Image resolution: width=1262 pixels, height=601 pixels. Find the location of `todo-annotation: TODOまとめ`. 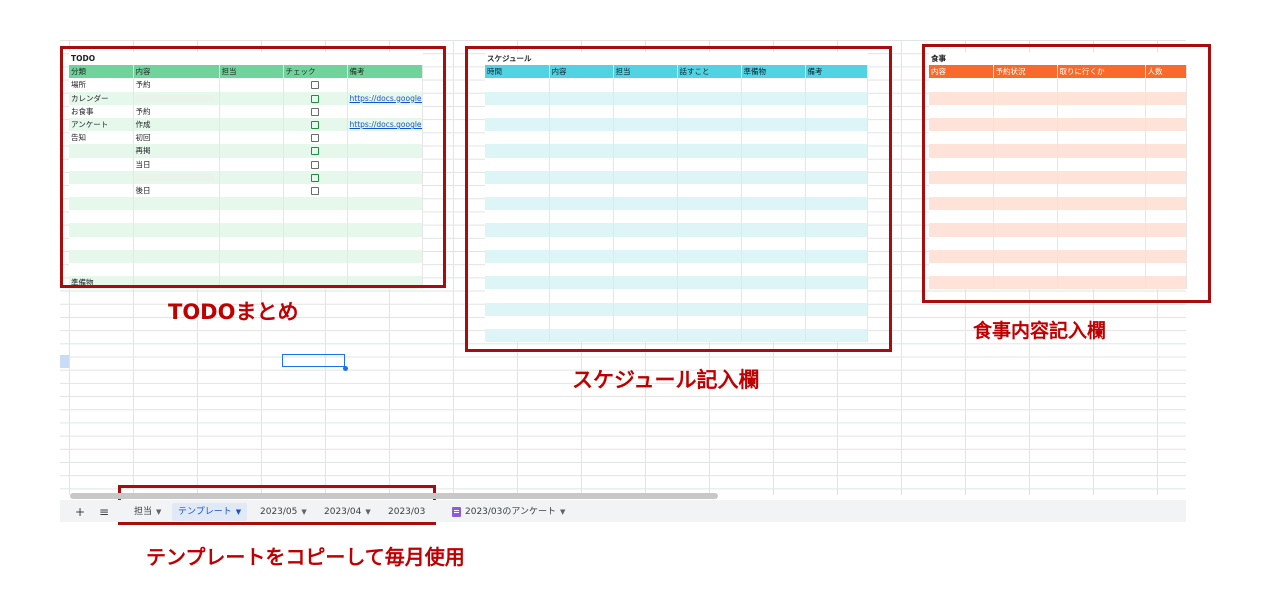

todo-annotation: TODOまとめ is located at coordinates (233, 312).